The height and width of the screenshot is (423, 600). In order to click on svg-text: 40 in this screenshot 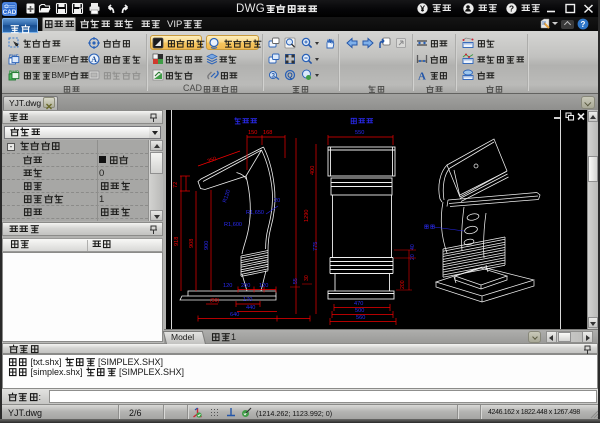, I will do `click(413, 247)`.